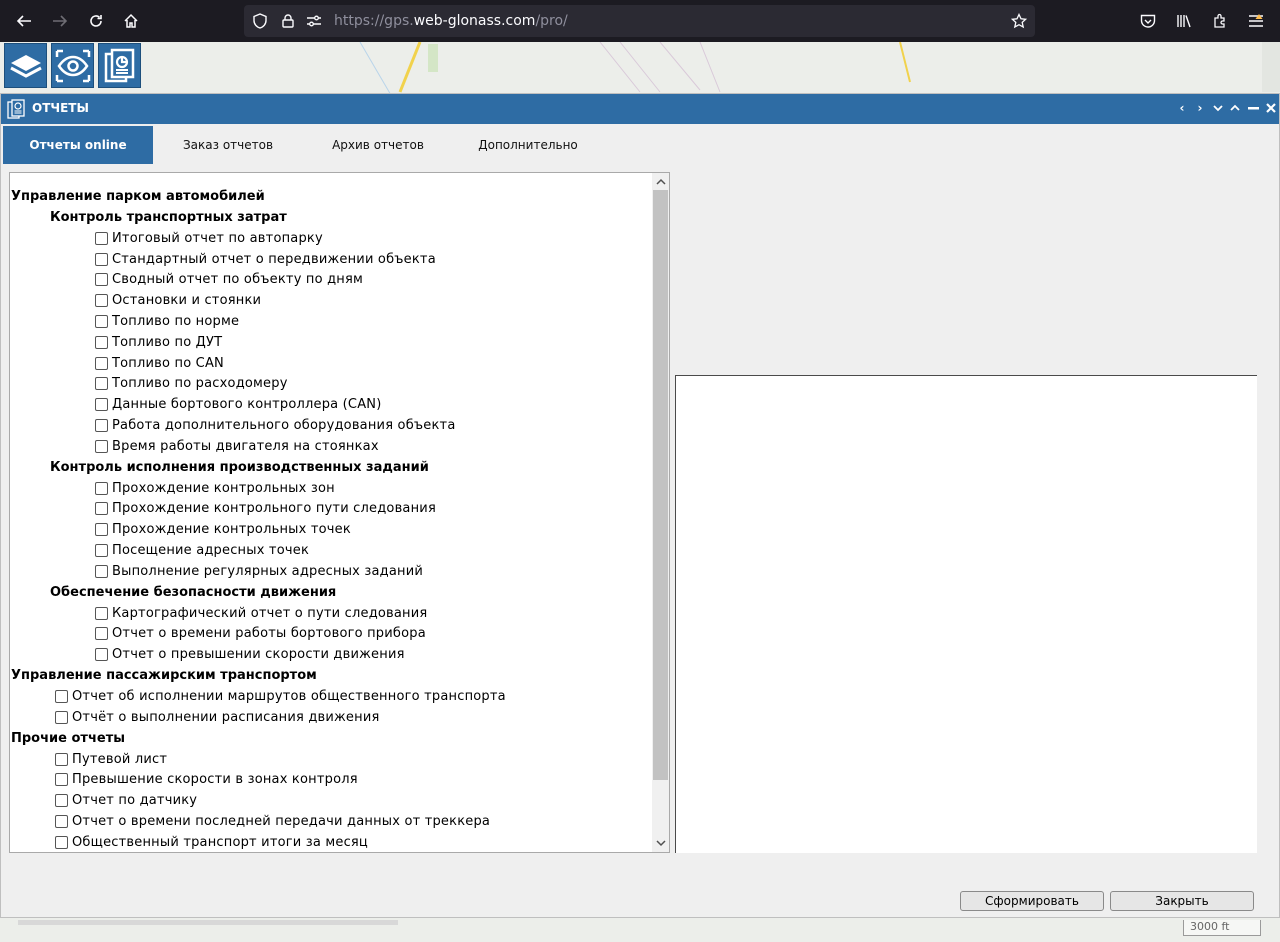  I want to click on report-item-label: Отчет о времени работы бортового прибора, so click(269, 634).